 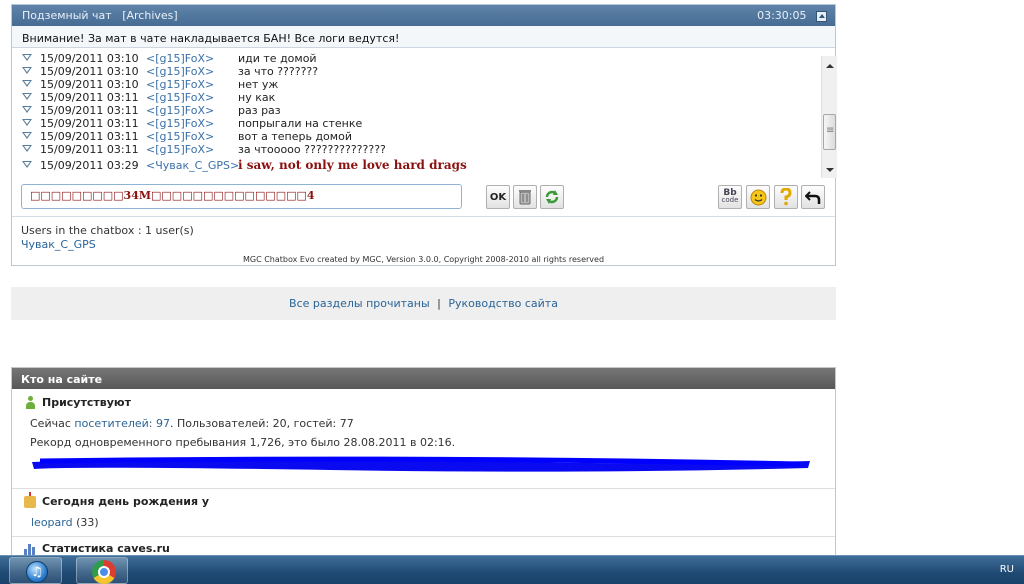 What do you see at coordinates (813, 197) in the screenshot?
I see `back-button` at bounding box center [813, 197].